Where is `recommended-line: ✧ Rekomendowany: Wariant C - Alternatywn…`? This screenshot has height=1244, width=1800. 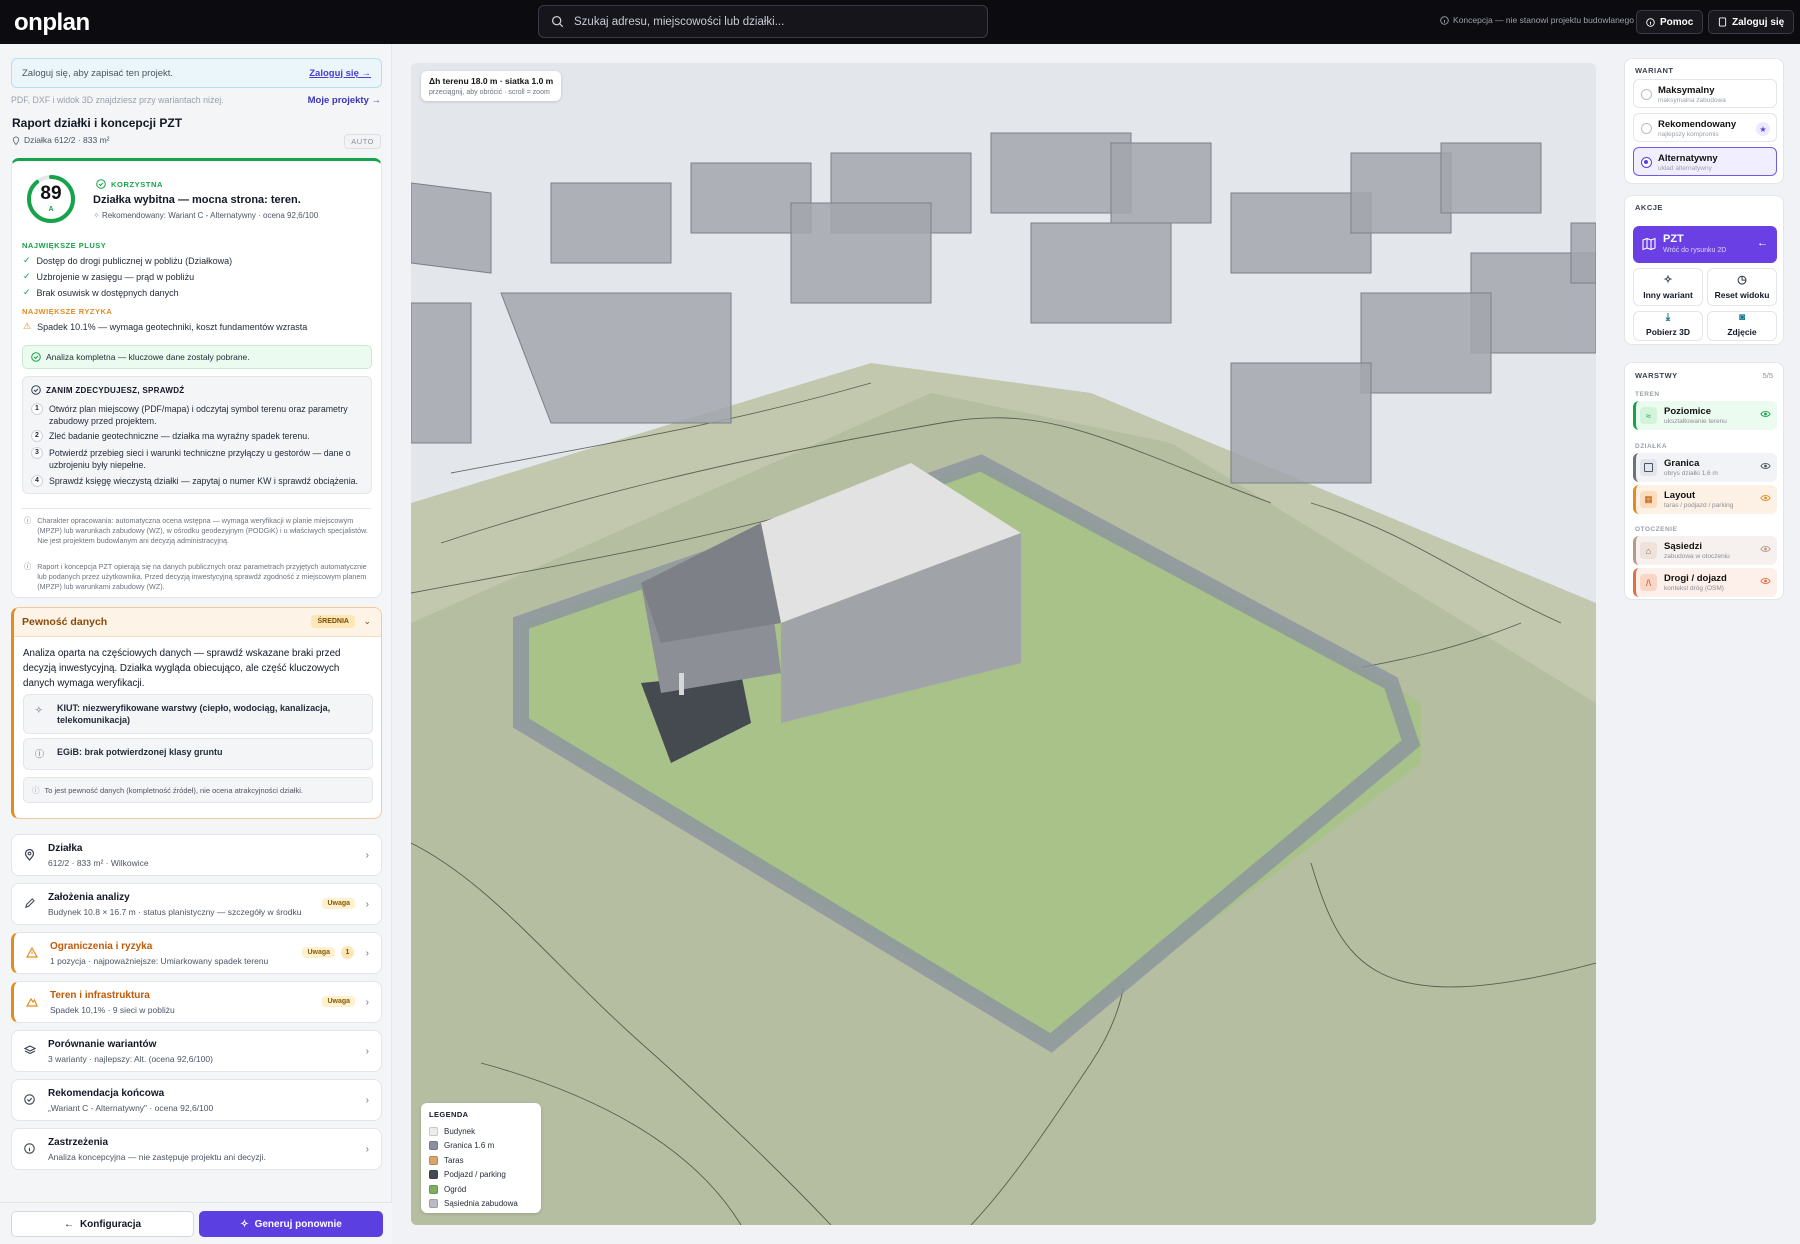 recommended-line: ✧ Rekomendowany: Wariant C - Alternatywn… is located at coordinates (205, 215).